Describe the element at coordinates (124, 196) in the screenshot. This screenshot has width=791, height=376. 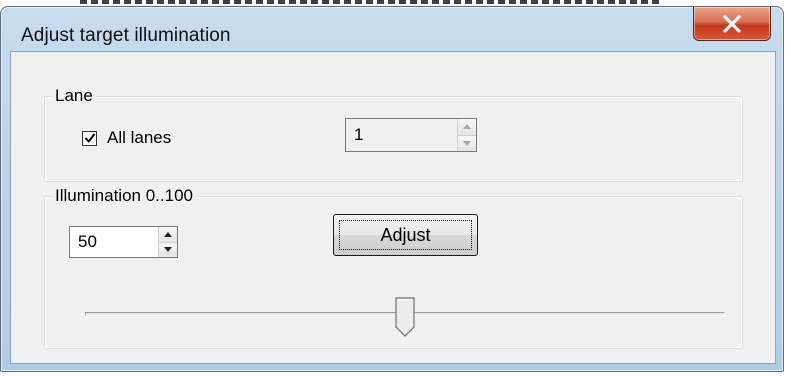
I see `illumination-group-legend: Illumination 0..100` at that location.